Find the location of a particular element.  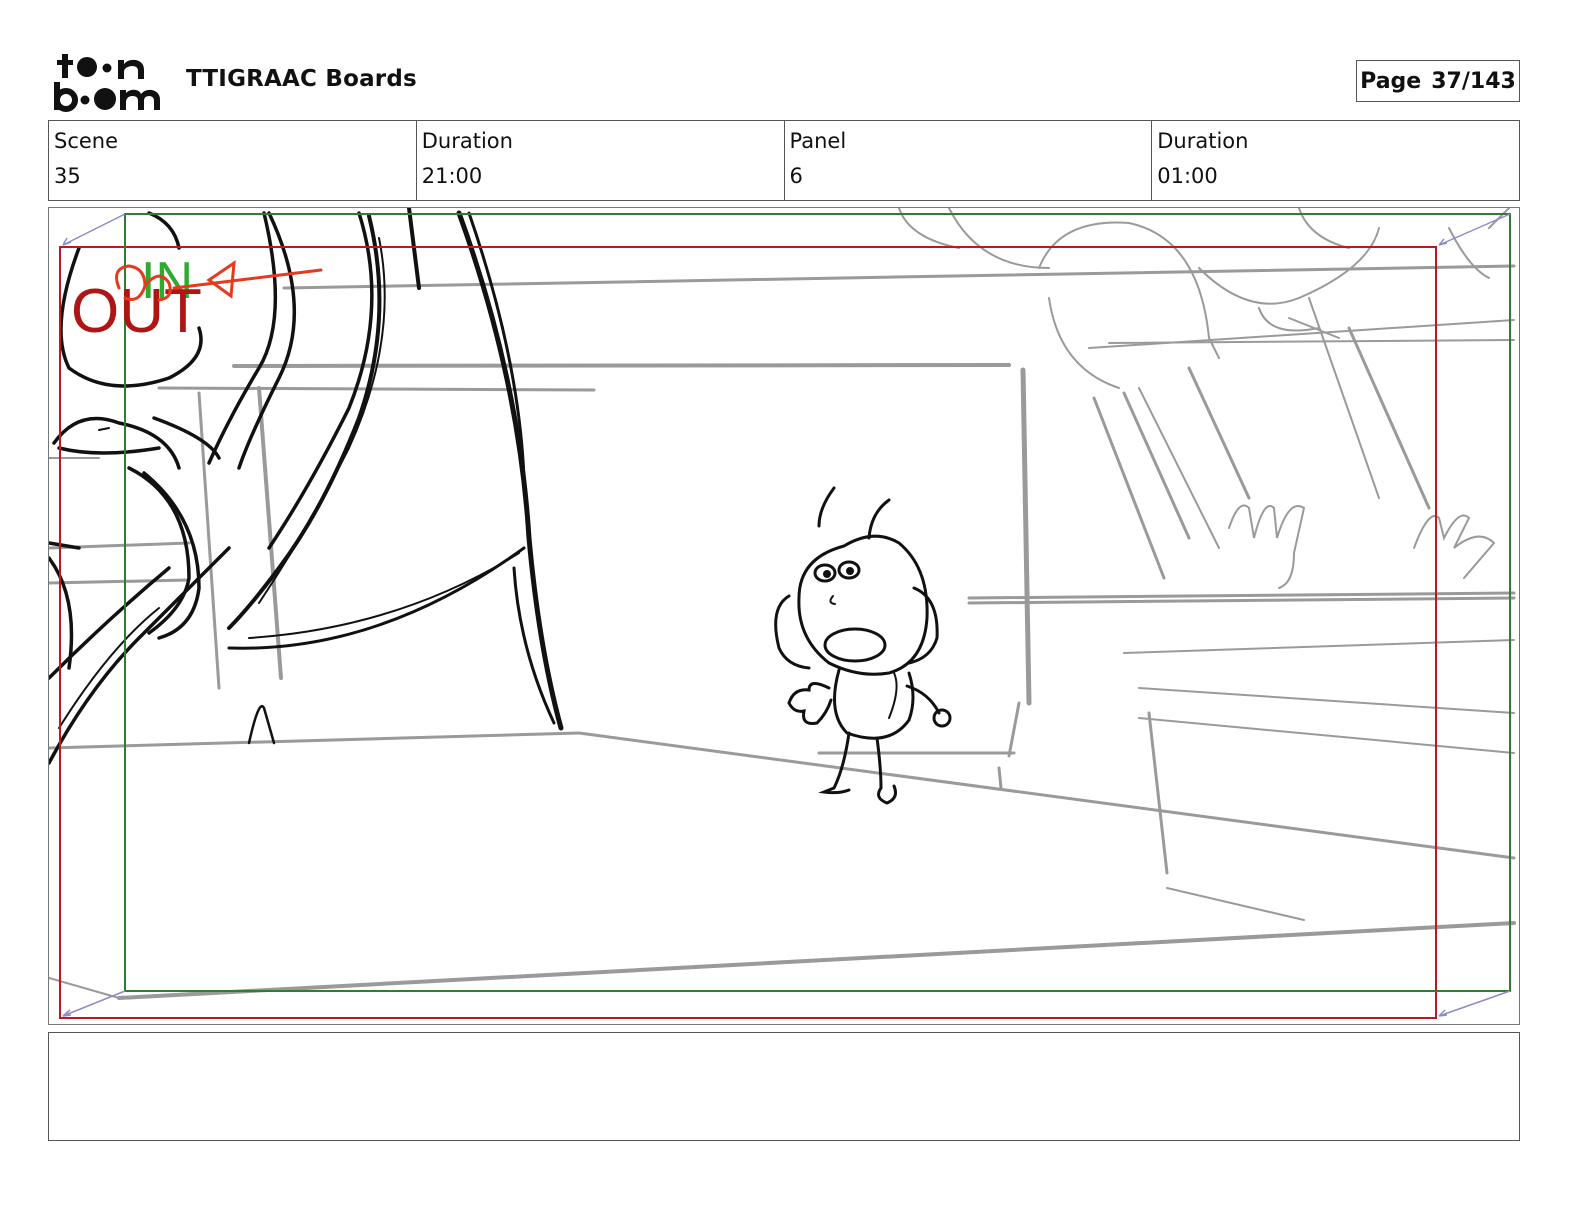

panel-notes-box is located at coordinates (784, 1086).